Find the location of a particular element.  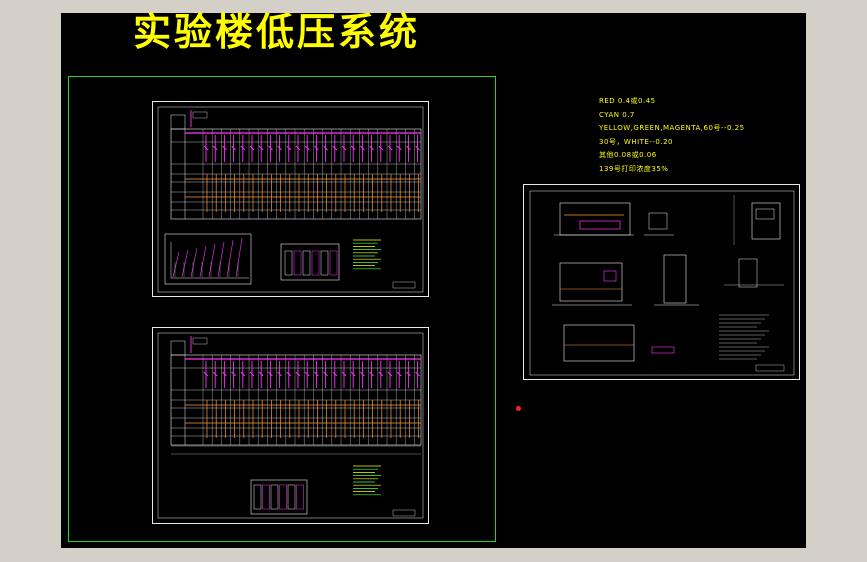

pen-note: RED 0.4或0.45 is located at coordinates (627, 101).